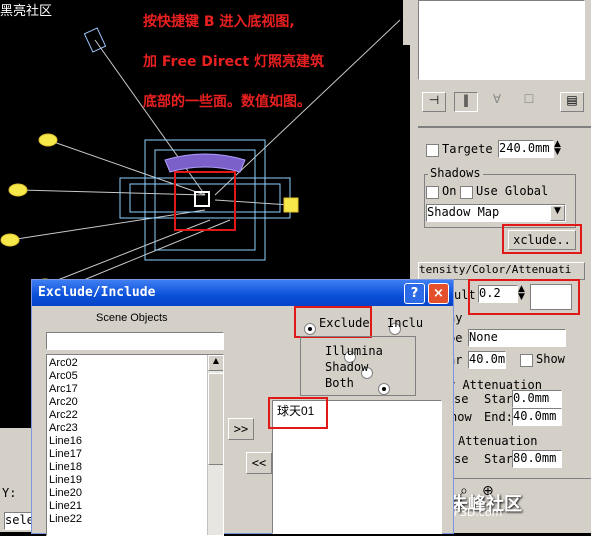 The height and width of the screenshot is (536, 591). I want to click on panel-tabs: ⊣ ‖ ∀ ☐ ▤, so click(502, 102).